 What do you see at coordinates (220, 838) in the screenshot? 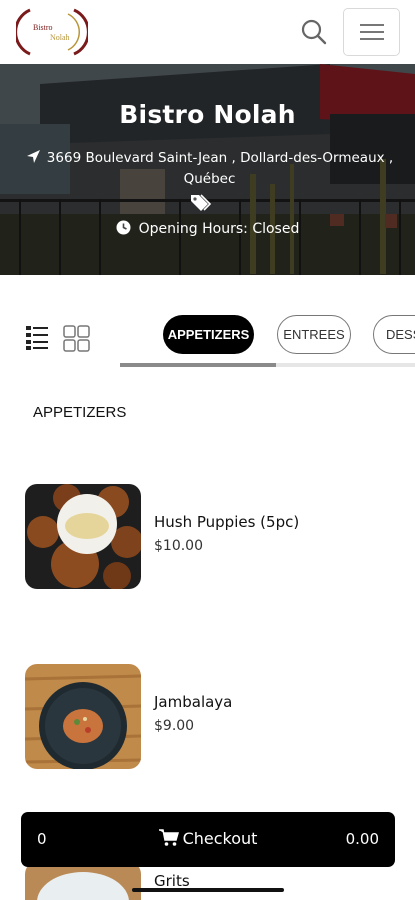
I see `checkout-text: Checkout` at bounding box center [220, 838].